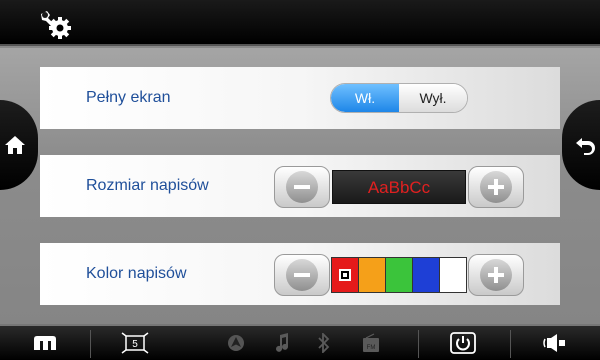 This screenshot has width=600, height=360. I want to click on subtitle-size-decrease-button, so click(302, 187).